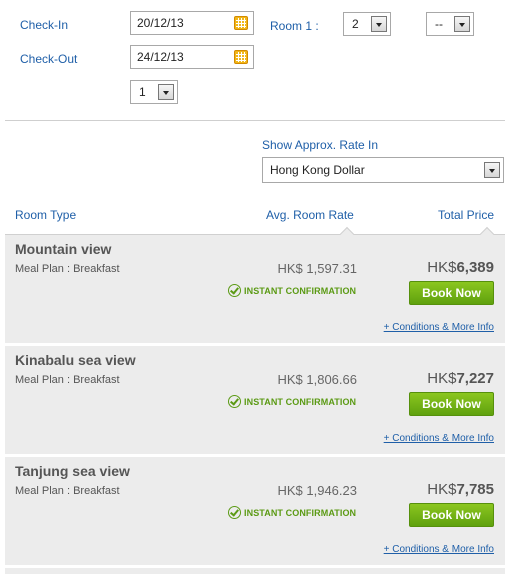 Image resolution: width=507 pixels, height=574 pixels. What do you see at coordinates (154, 92) in the screenshot?
I see `rooms-select: 1` at bounding box center [154, 92].